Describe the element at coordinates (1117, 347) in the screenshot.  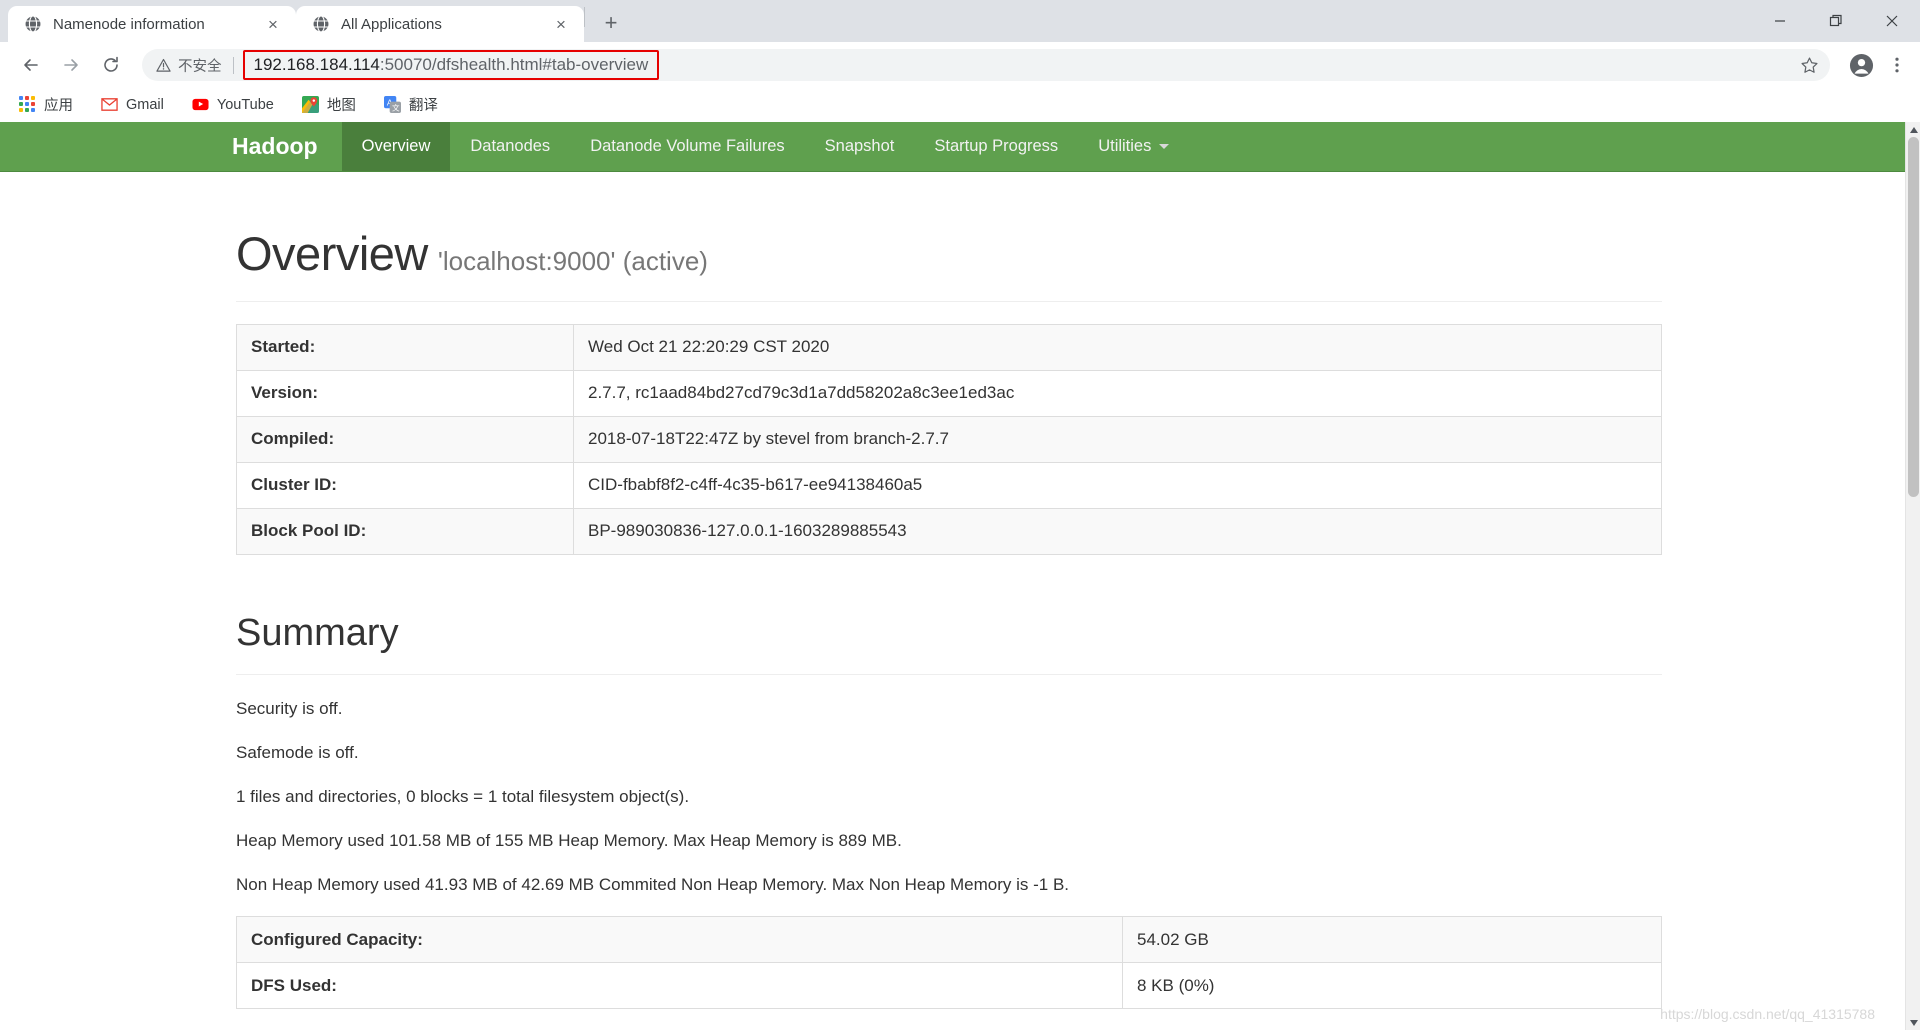
I see `row-value: Wed Oct 21 22:20:29 CST 2020` at that location.